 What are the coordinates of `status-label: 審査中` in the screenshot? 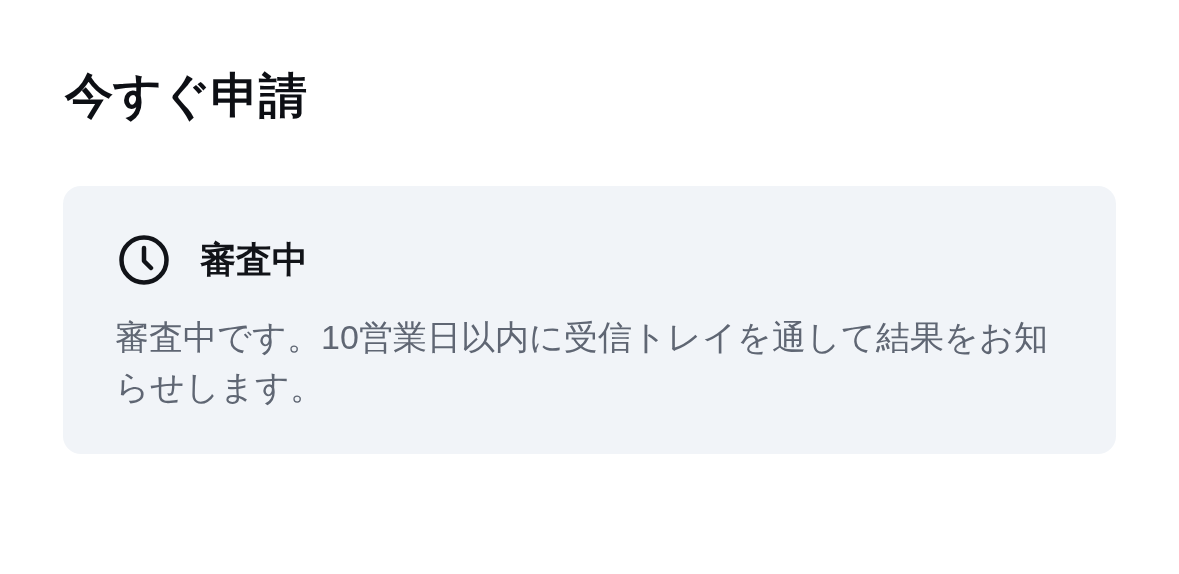 It's located at (254, 260).